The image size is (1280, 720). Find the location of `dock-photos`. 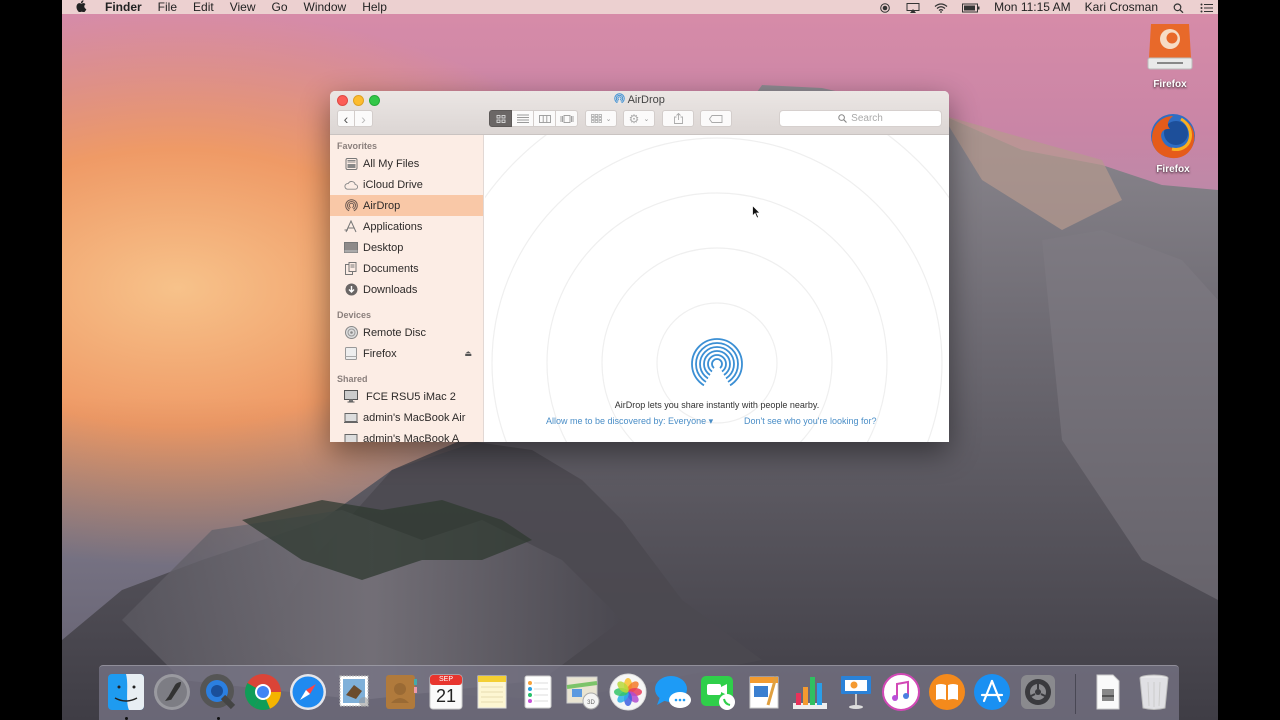

dock-photos is located at coordinates (628, 692).